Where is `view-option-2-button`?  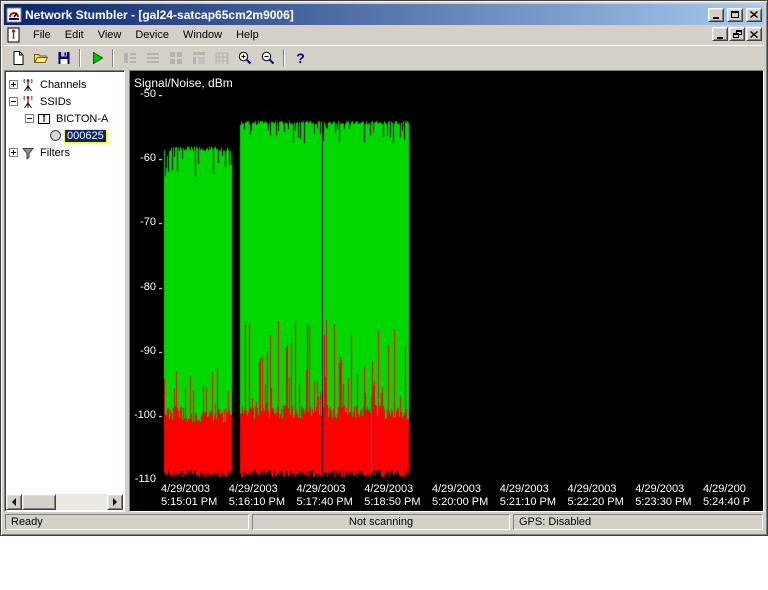
view-option-2-button is located at coordinates (152, 58).